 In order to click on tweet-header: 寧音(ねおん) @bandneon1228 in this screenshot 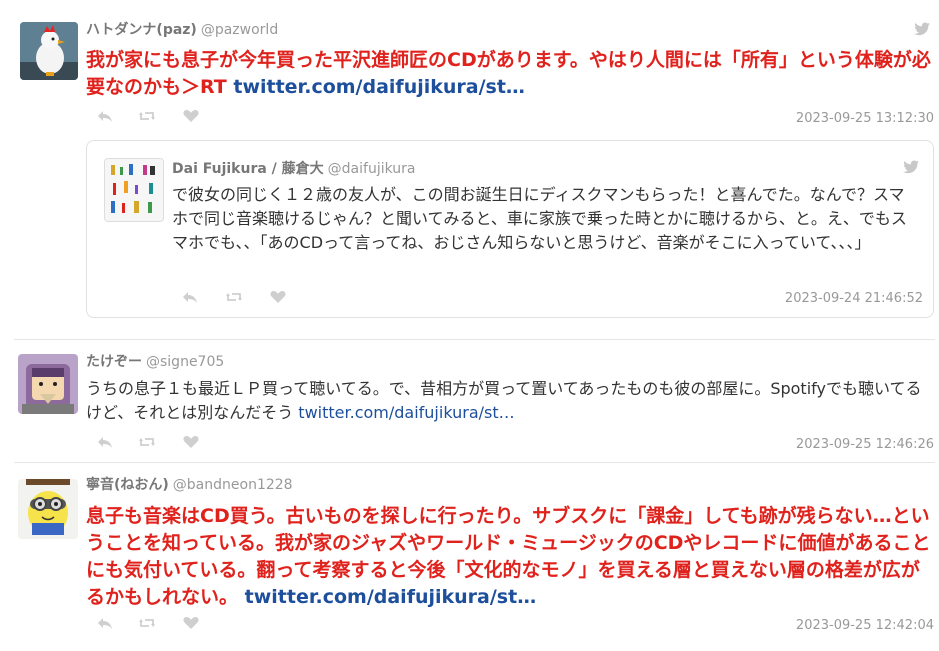, I will do `click(189, 484)`.